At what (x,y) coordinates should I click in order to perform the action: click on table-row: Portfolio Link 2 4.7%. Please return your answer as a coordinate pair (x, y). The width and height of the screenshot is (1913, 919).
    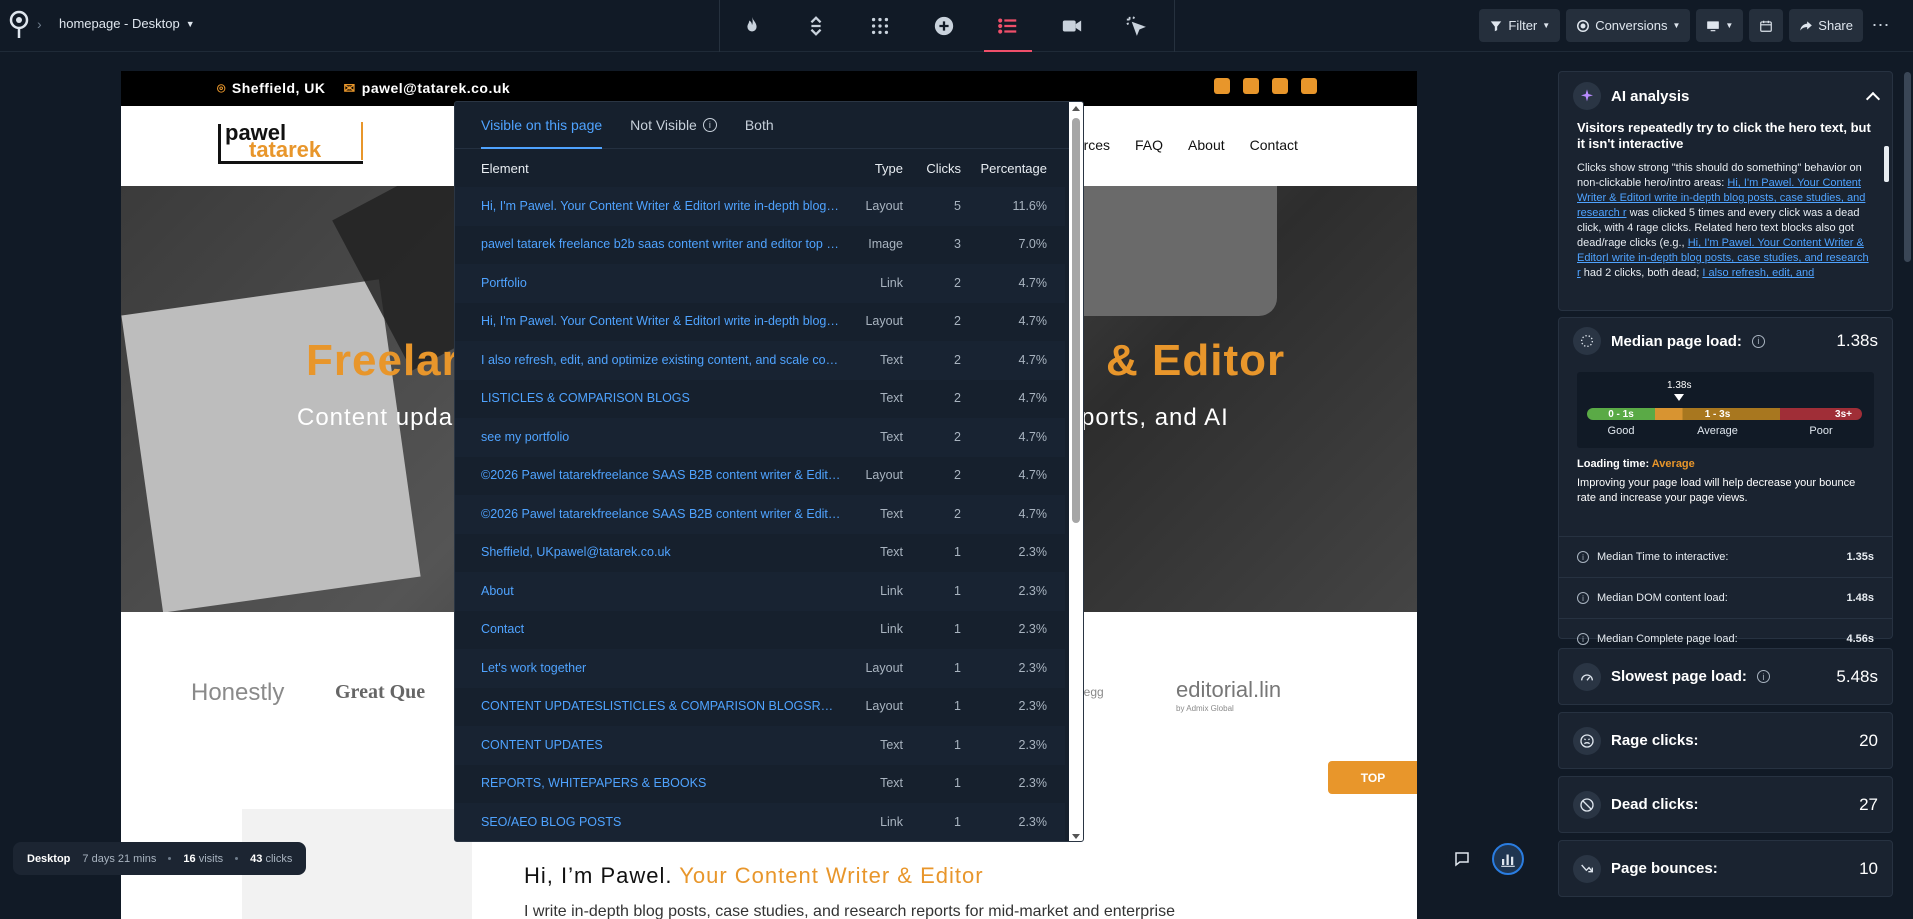
    Looking at the image, I should click on (760, 283).